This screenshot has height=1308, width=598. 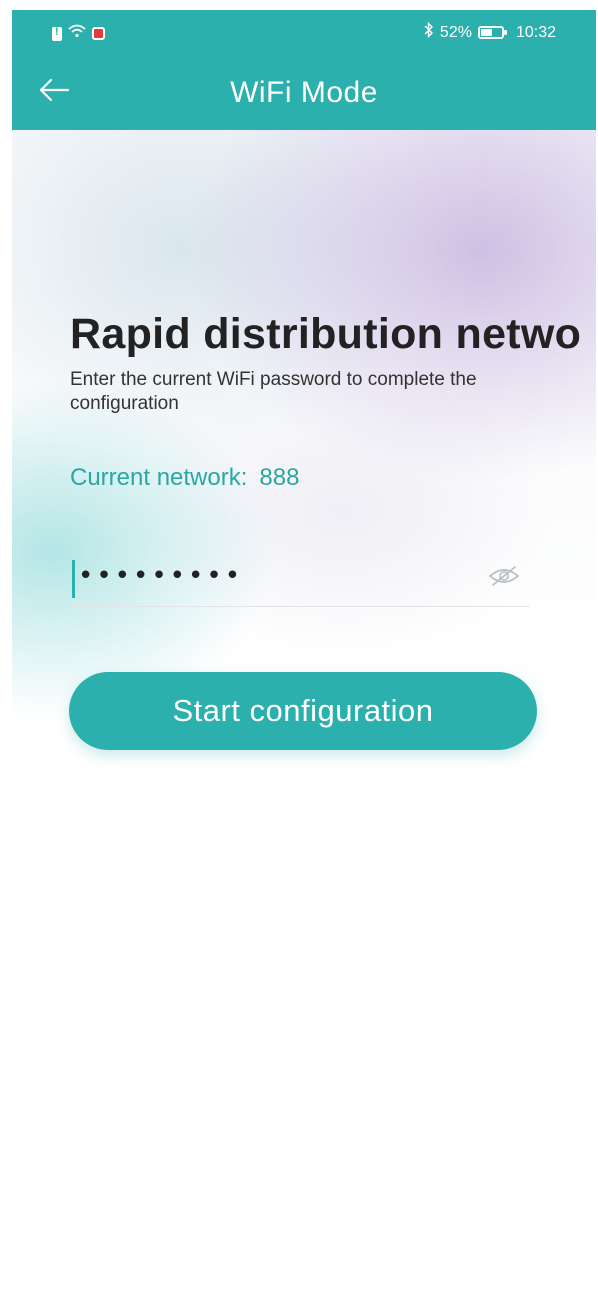 What do you see at coordinates (304, 33) in the screenshot?
I see `status-bar: 52% 10:32` at bounding box center [304, 33].